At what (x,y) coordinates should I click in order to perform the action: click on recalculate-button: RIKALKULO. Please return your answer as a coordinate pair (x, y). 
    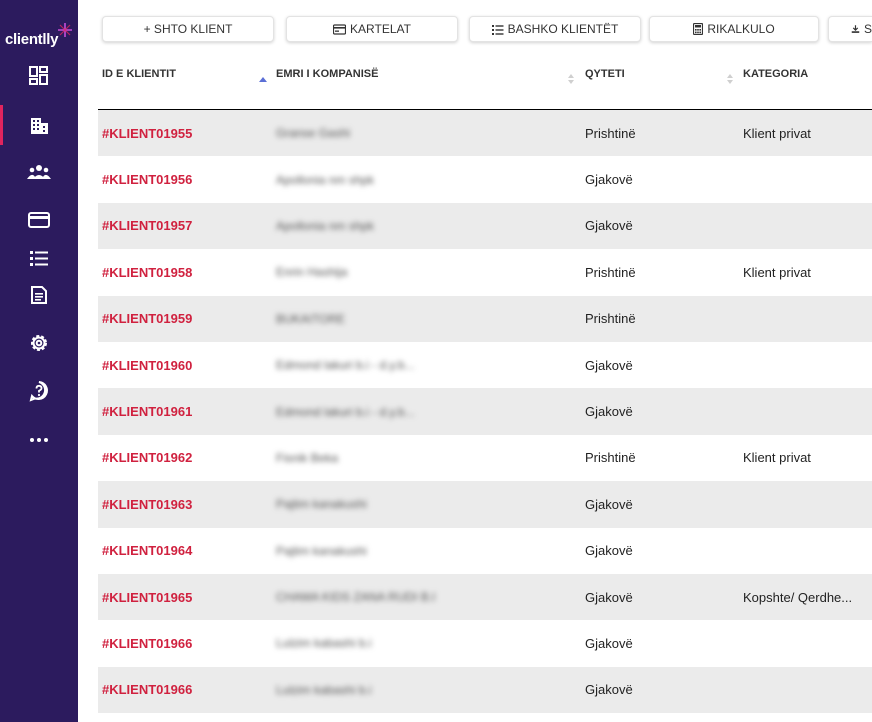
    Looking at the image, I should click on (734, 29).